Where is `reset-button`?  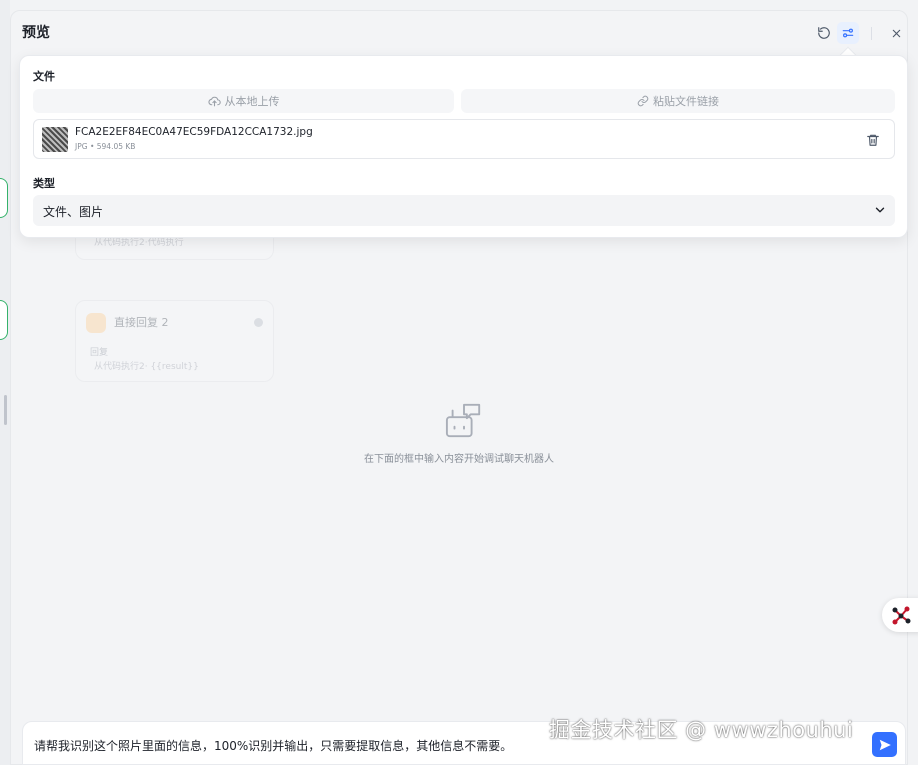 reset-button is located at coordinates (824, 33).